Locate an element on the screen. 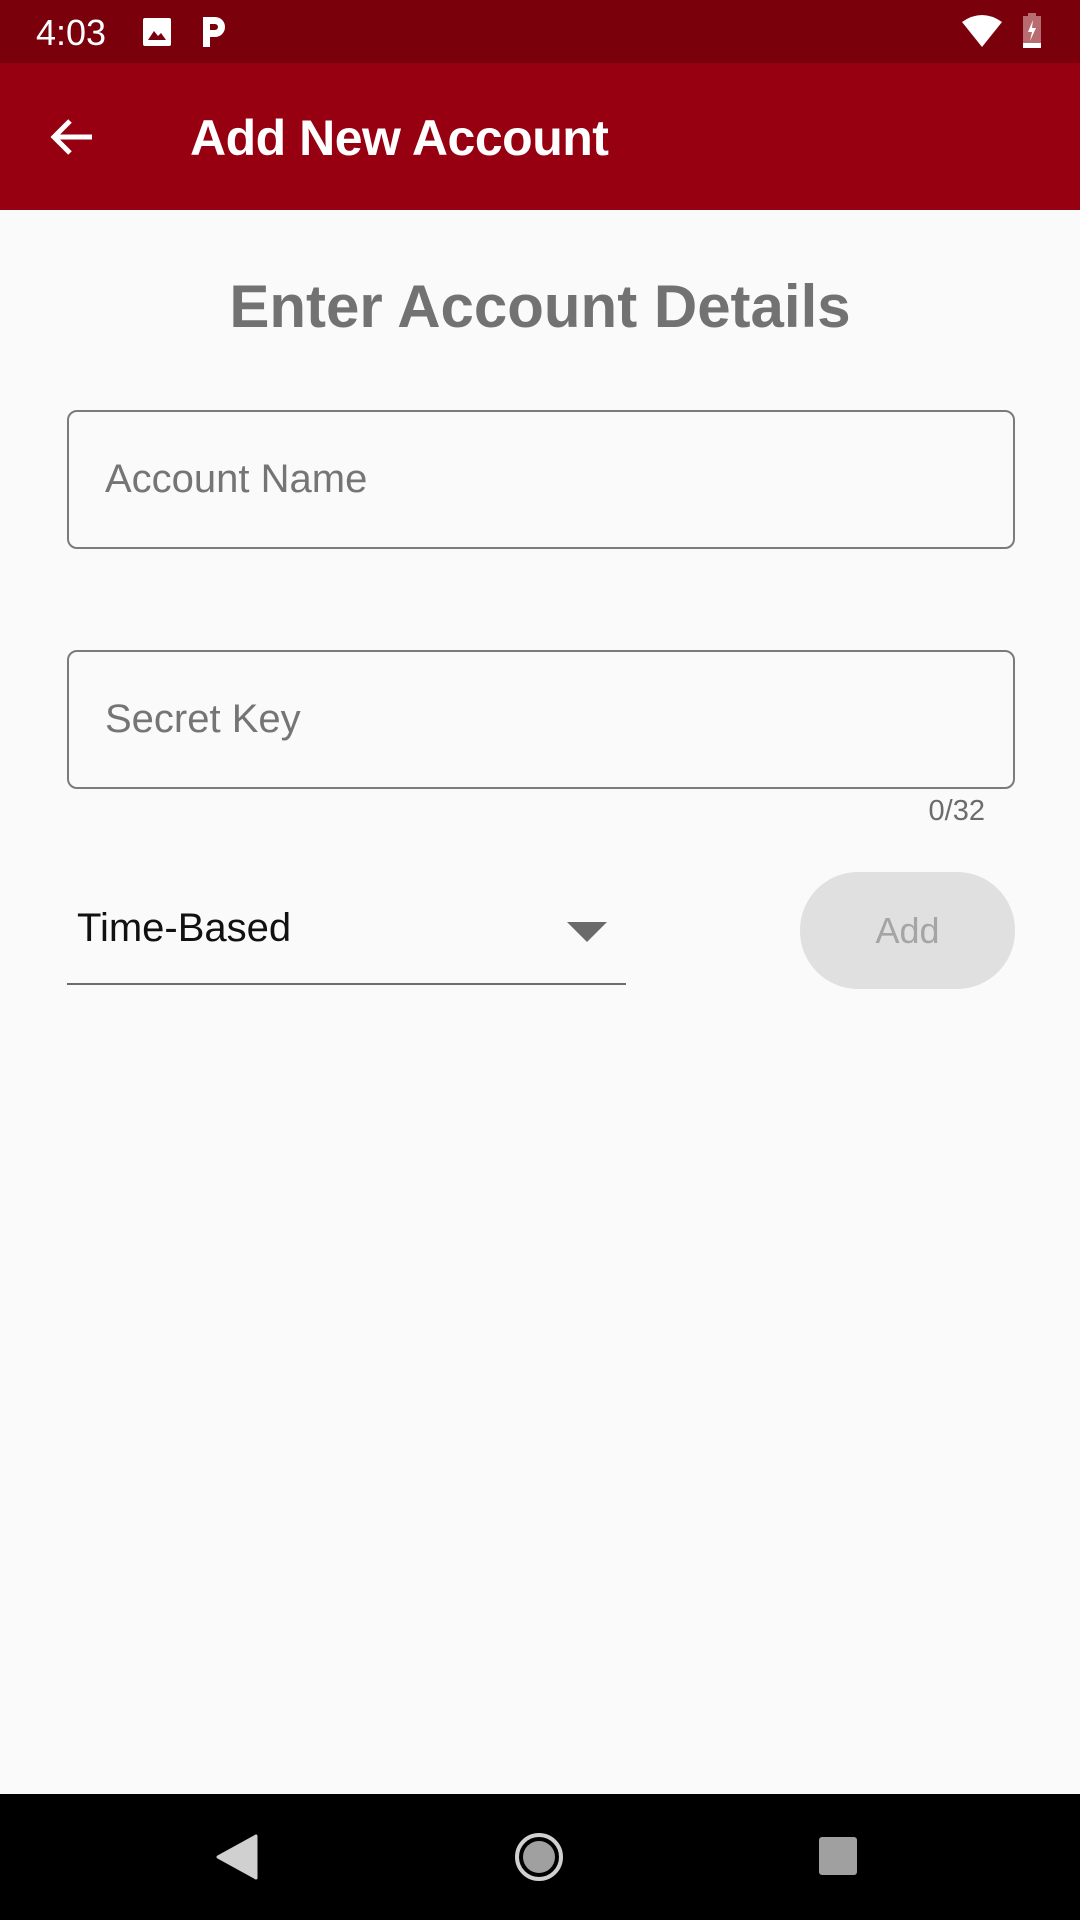 The height and width of the screenshot is (1920, 1080). wifi-icon is located at coordinates (982, 31).